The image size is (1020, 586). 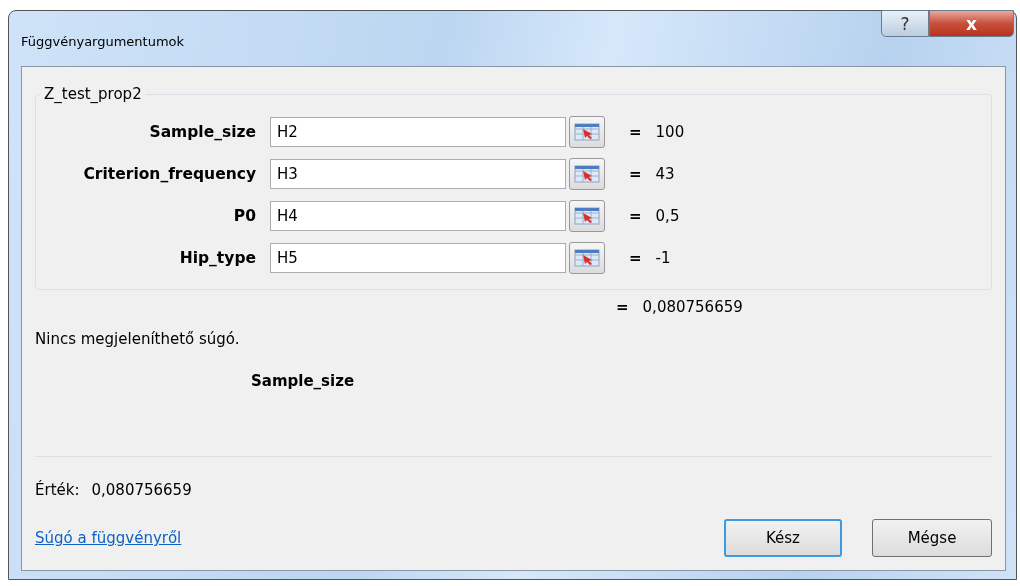 What do you see at coordinates (57, 490) in the screenshot?
I see `value-label: Érték:` at bounding box center [57, 490].